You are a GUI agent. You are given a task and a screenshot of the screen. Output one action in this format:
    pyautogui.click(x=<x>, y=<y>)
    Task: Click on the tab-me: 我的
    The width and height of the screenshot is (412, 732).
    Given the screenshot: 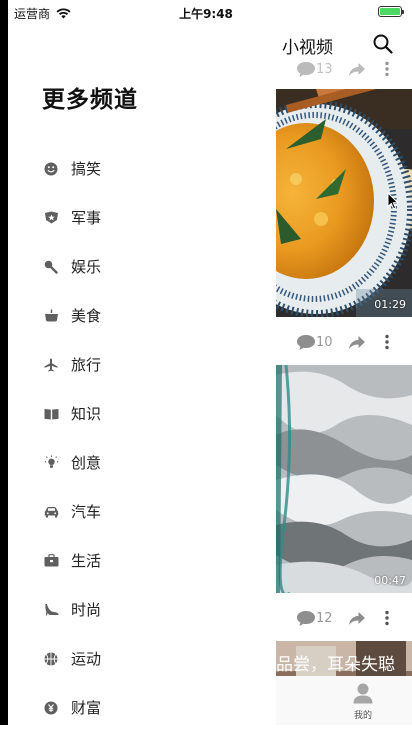 What is the action you would take?
    pyautogui.click(x=363, y=701)
    